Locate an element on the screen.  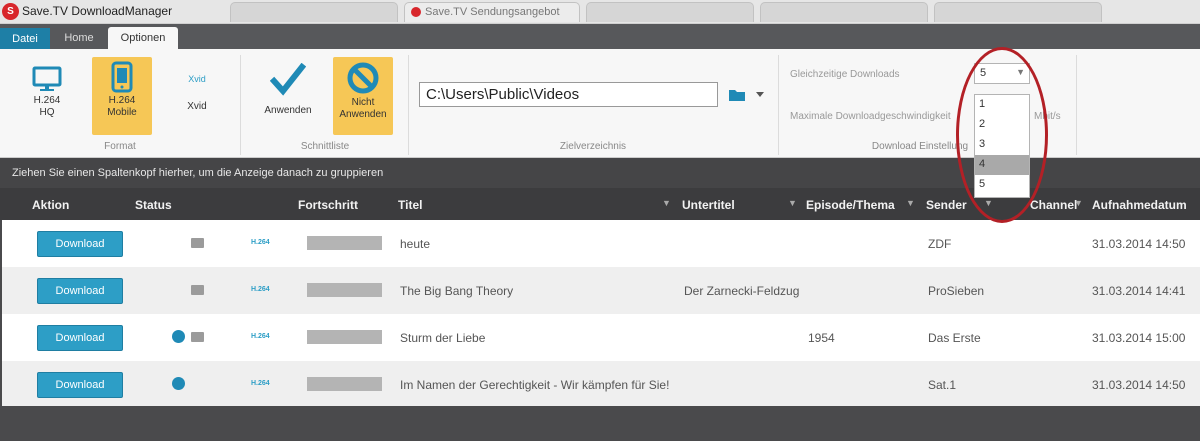
background-tab-label: Save.TV Sendungsangebot is located at coordinates (492, 12).